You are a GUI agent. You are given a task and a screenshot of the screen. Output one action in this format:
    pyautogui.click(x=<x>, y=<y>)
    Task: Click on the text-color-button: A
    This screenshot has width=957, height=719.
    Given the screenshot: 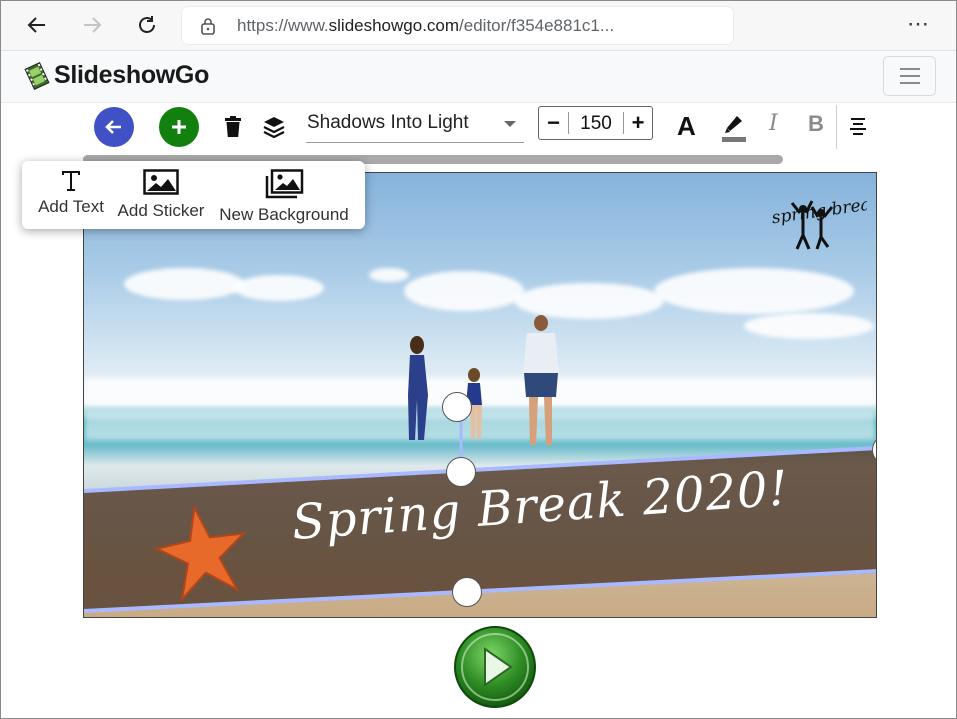 What is the action you would take?
    pyautogui.click(x=686, y=126)
    